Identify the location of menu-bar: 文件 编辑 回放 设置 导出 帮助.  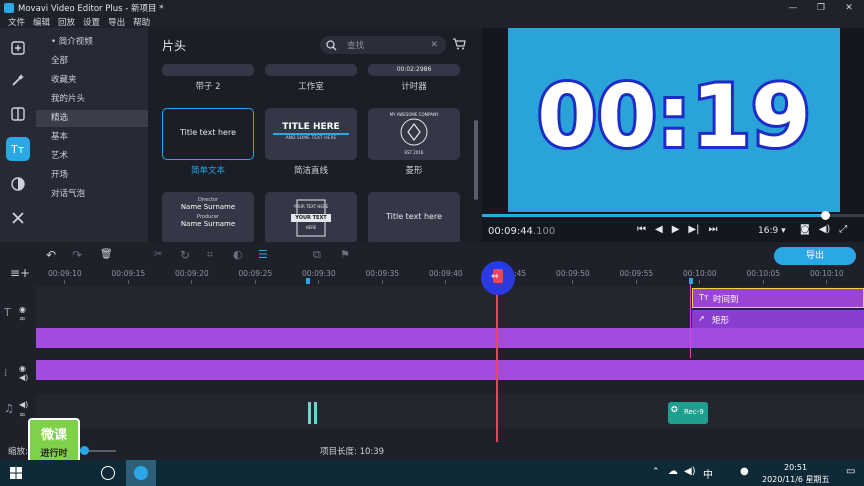
(432, 21).